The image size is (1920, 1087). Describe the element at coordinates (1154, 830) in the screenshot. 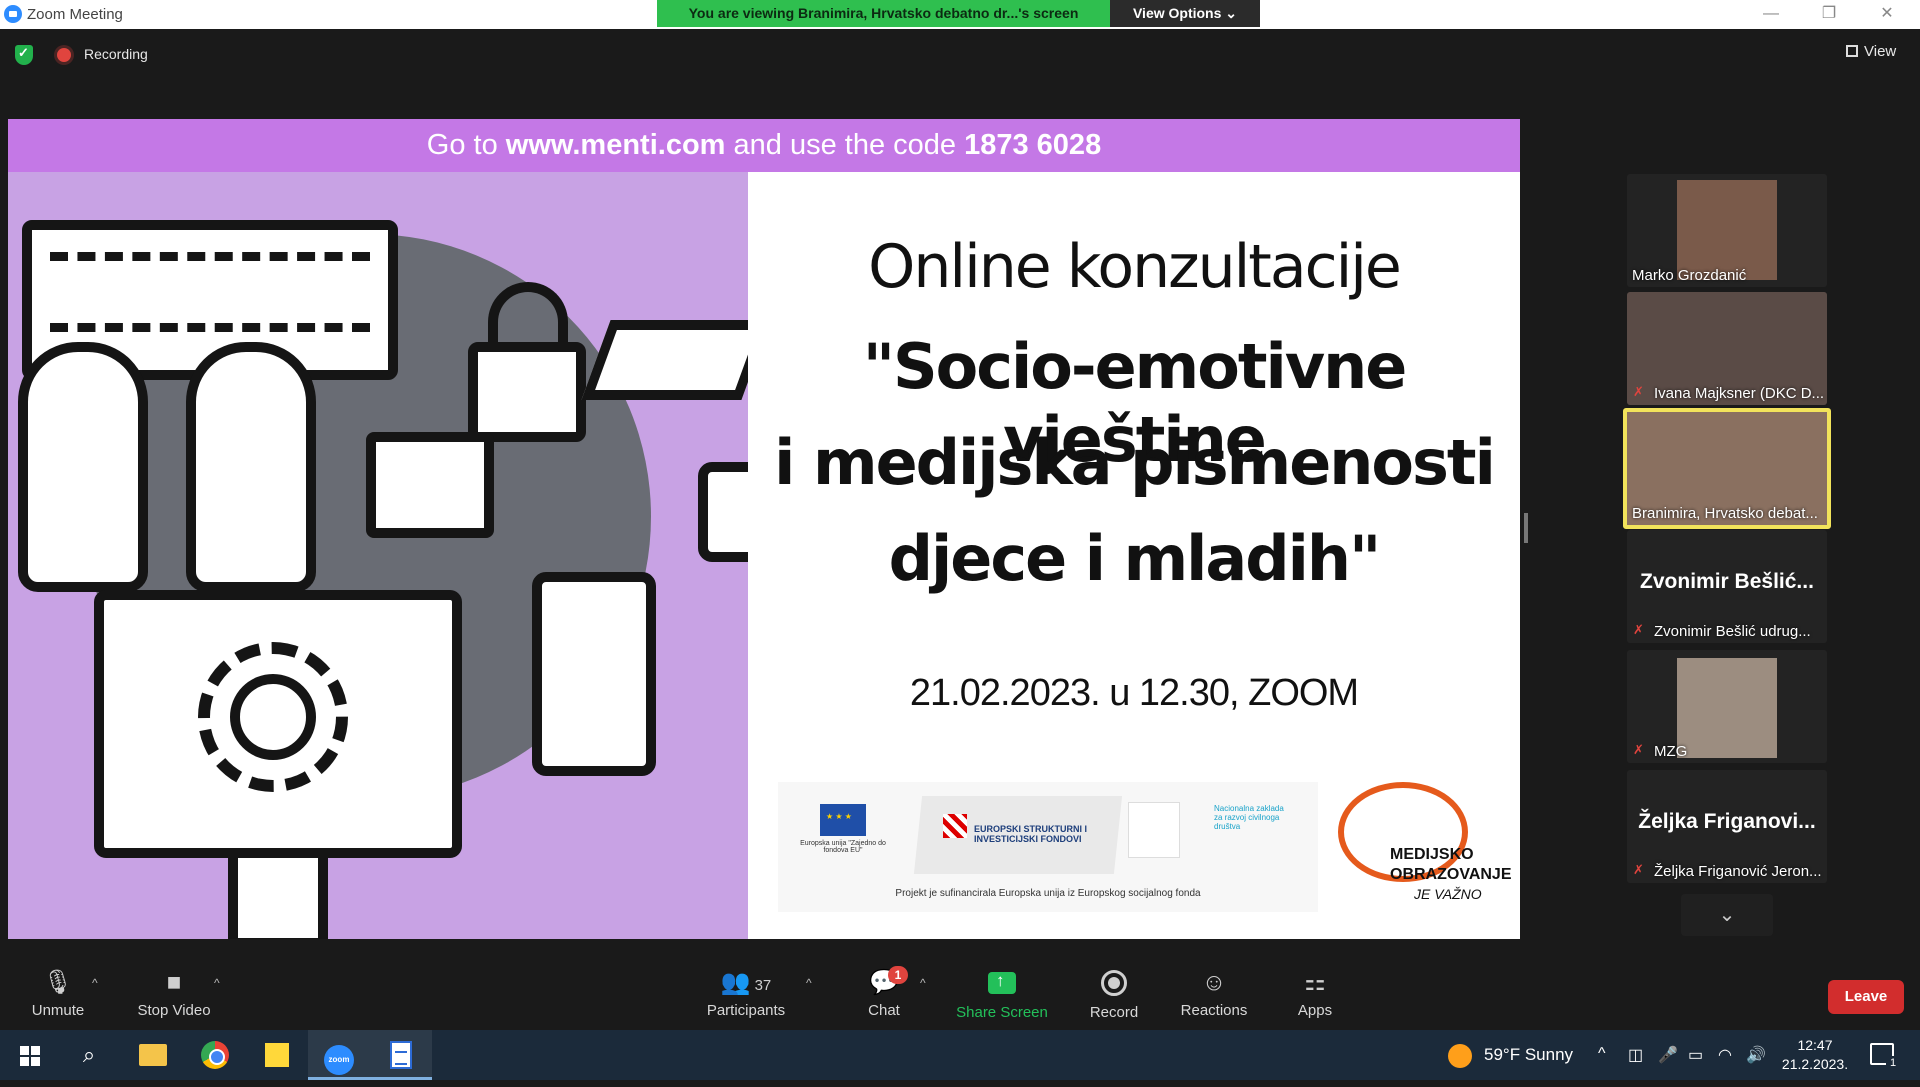

I see `government-office-logo` at that location.